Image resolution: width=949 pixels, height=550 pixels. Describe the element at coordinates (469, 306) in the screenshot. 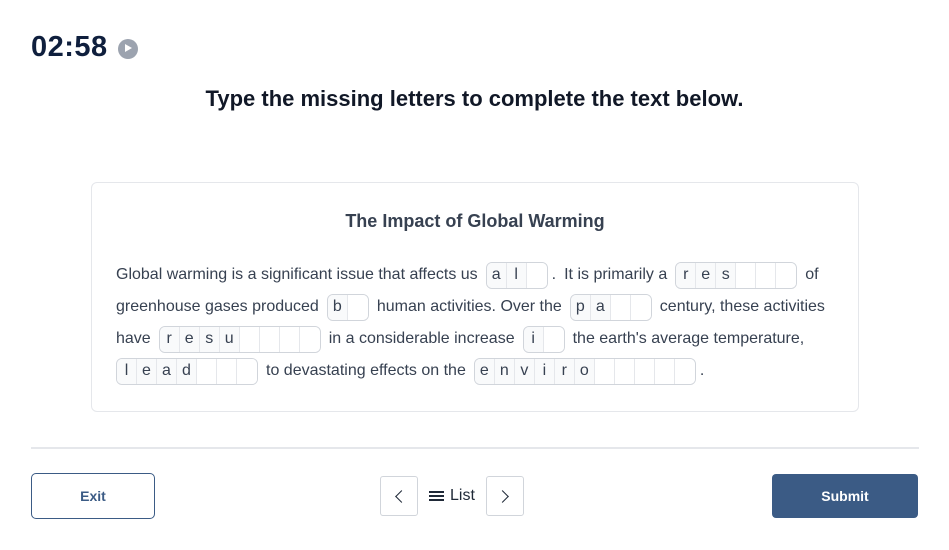

I see `passage-fragment: human activities. Over the` at that location.